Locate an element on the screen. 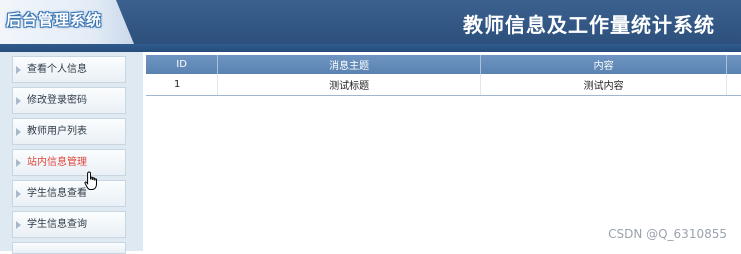 Image resolution: width=741 pixels, height=254 pixels. table-row: 1 测试标题 测试内容 is located at coordinates (443, 85).